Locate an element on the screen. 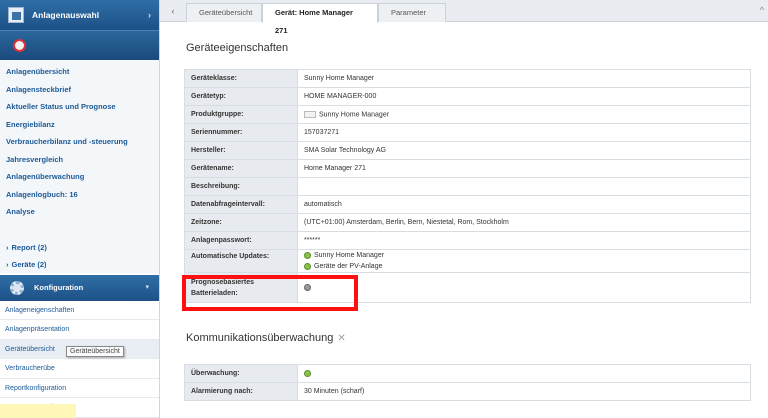 Image resolution: width=768 pixels, height=418 pixels. table-row: Geräteklasse: Sunny Home Manager is located at coordinates (467, 78).